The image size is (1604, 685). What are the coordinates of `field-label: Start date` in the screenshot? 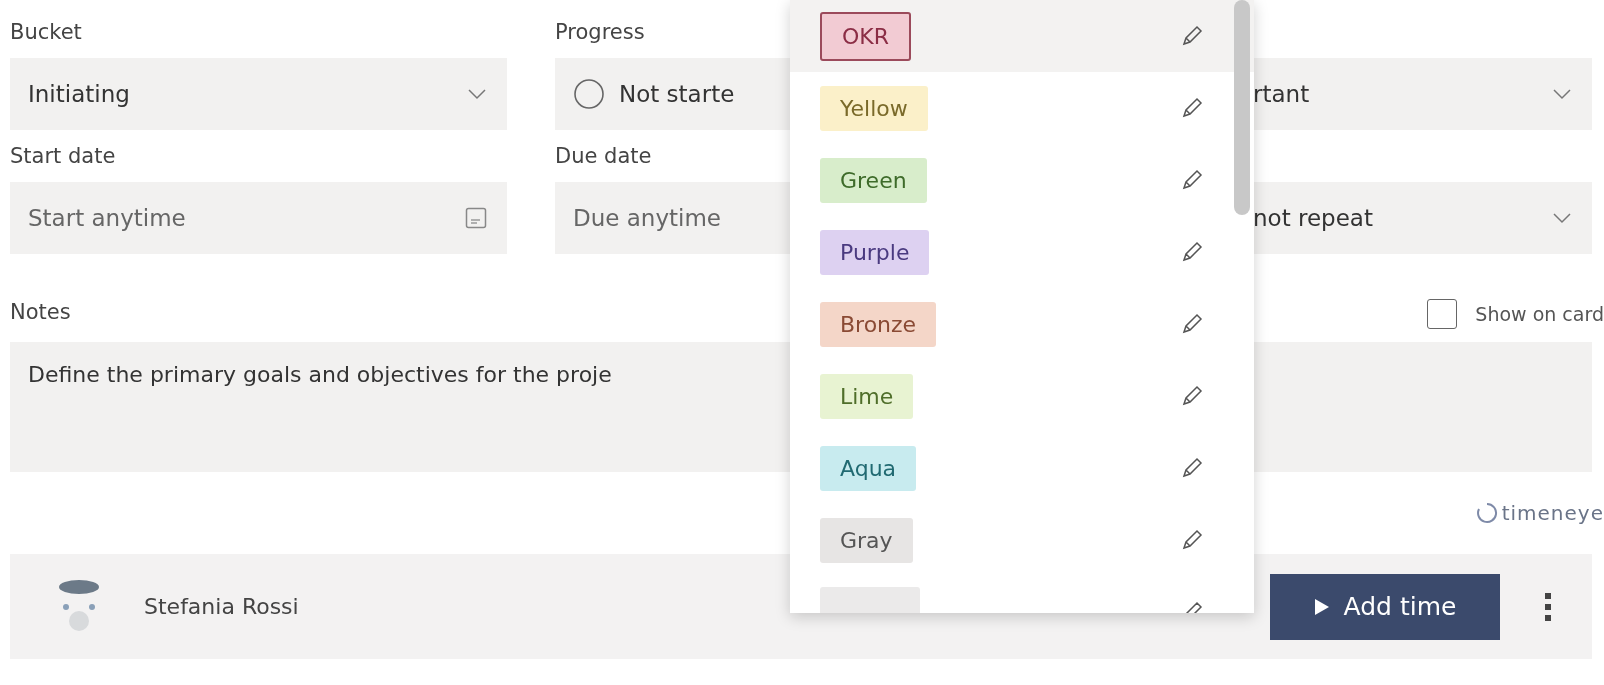 It's located at (63, 156).